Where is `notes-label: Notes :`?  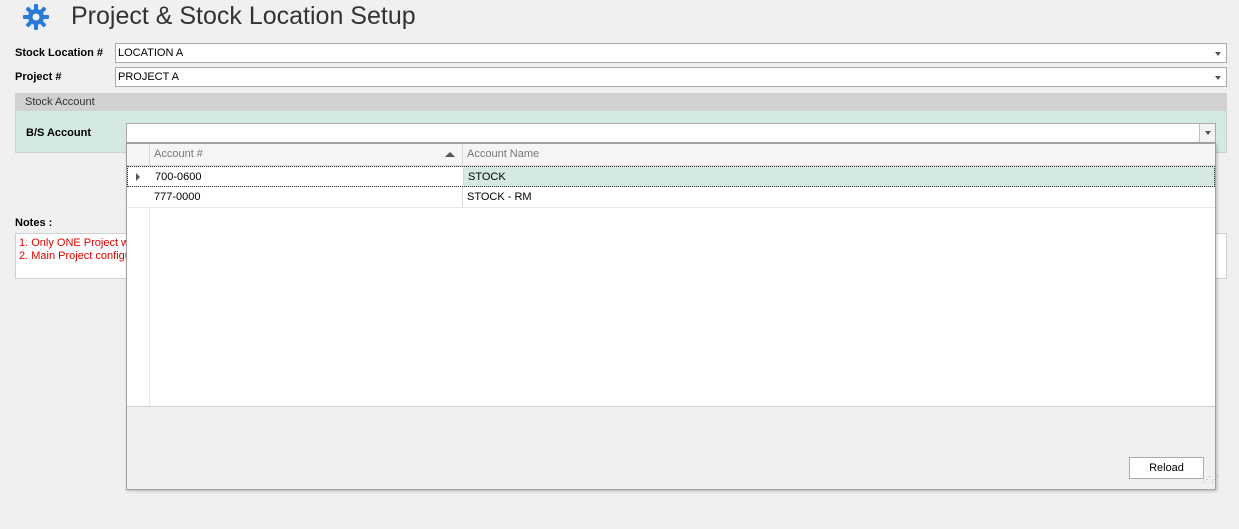 notes-label: Notes : is located at coordinates (34, 223).